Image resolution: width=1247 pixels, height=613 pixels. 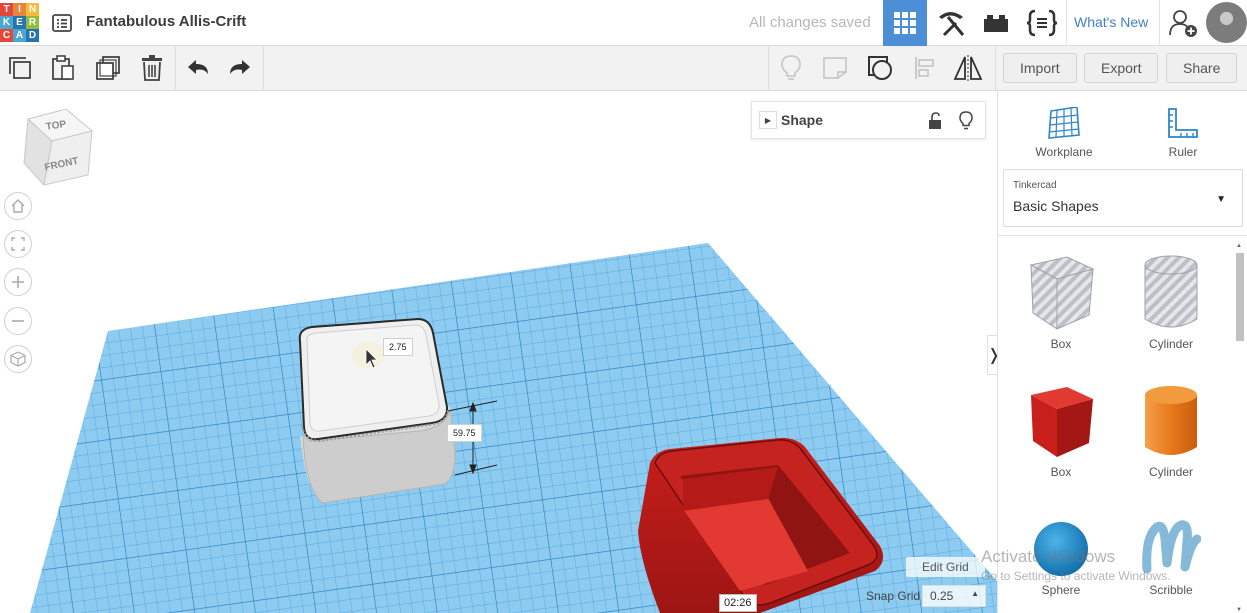 I want to click on lock-icon, so click(x=935, y=121).